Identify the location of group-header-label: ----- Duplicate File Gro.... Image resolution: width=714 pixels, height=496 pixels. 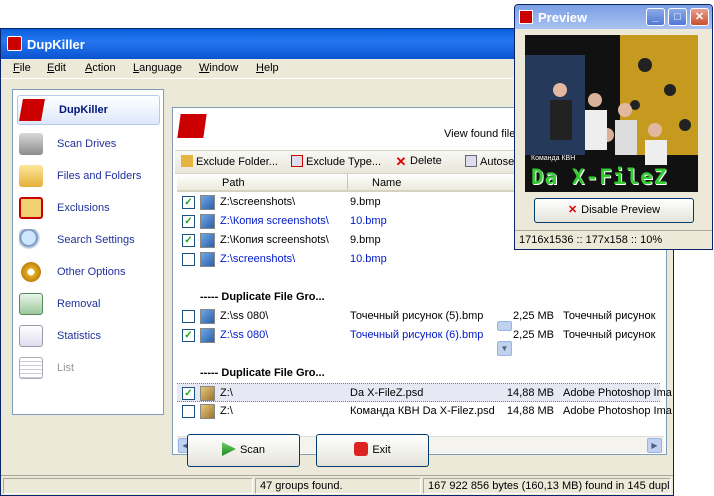
(262, 373).